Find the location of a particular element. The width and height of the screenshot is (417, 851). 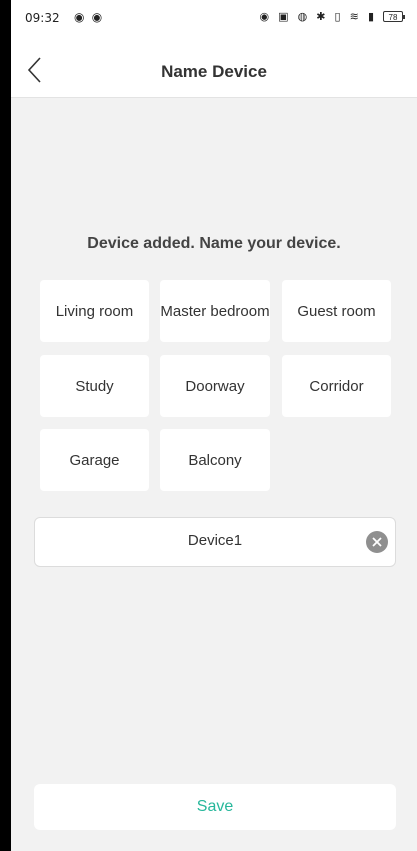

status-notification-icons: ◉ ◉ is located at coordinates (89, 17).